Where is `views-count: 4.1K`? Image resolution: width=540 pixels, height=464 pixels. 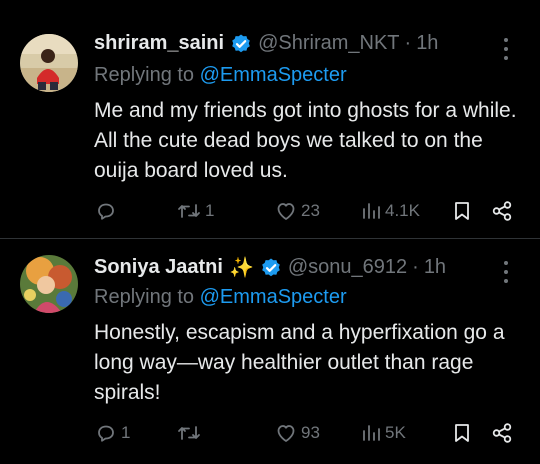
views-count: 4.1K is located at coordinates (402, 210).